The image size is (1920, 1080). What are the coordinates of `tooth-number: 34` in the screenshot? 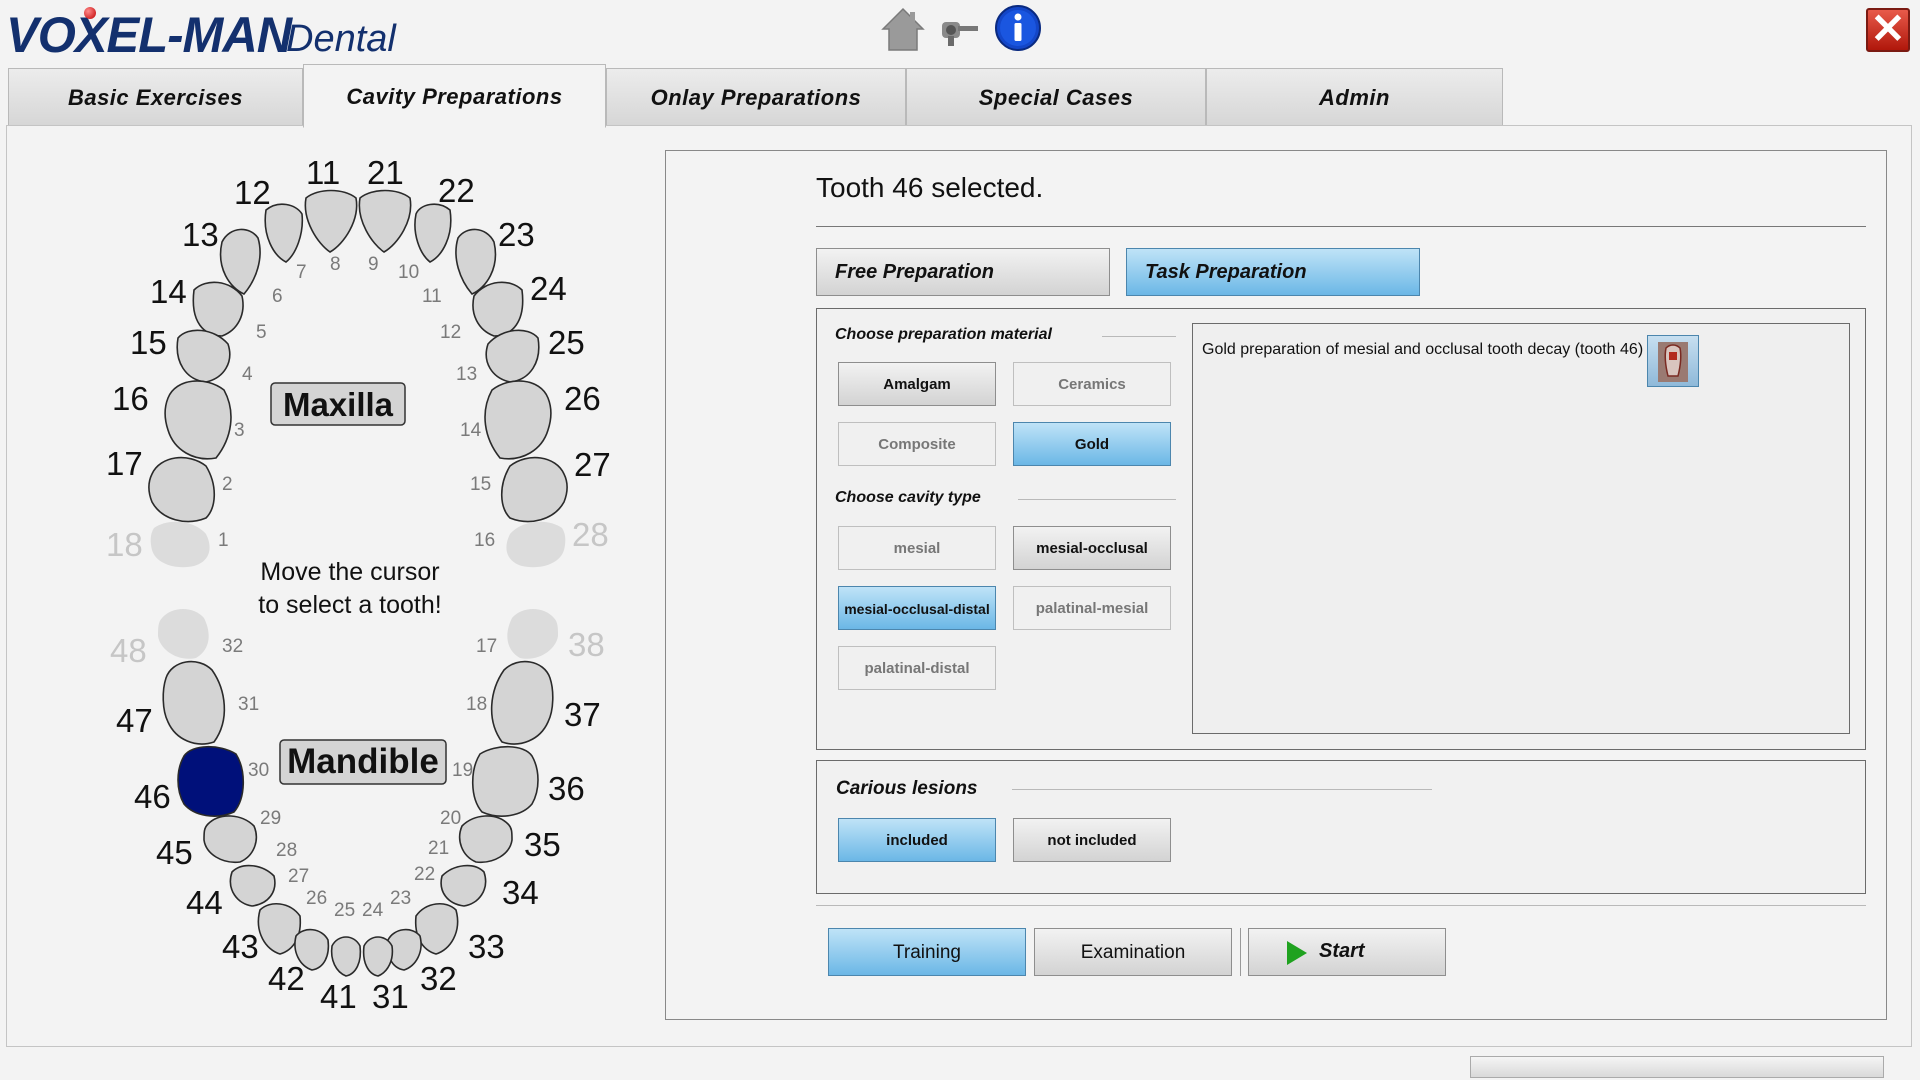 It's located at (520, 892).